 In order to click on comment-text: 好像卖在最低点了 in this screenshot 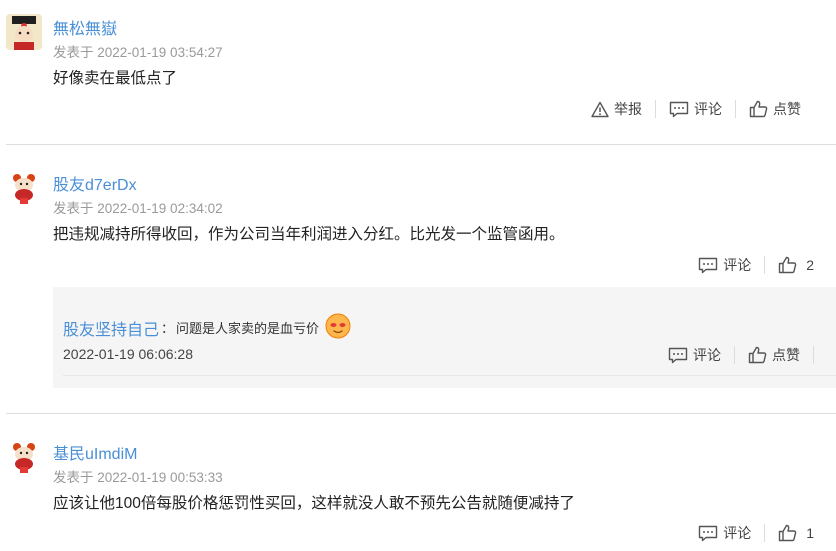, I will do `click(115, 78)`.